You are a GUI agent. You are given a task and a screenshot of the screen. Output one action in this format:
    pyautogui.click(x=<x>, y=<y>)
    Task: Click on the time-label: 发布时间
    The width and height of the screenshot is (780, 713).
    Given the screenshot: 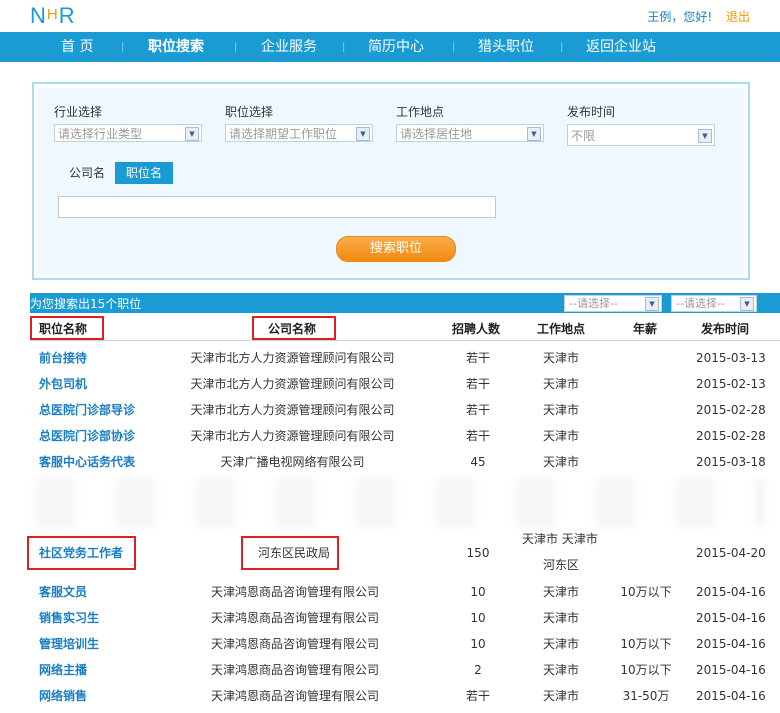 What is the action you would take?
    pyautogui.click(x=591, y=112)
    